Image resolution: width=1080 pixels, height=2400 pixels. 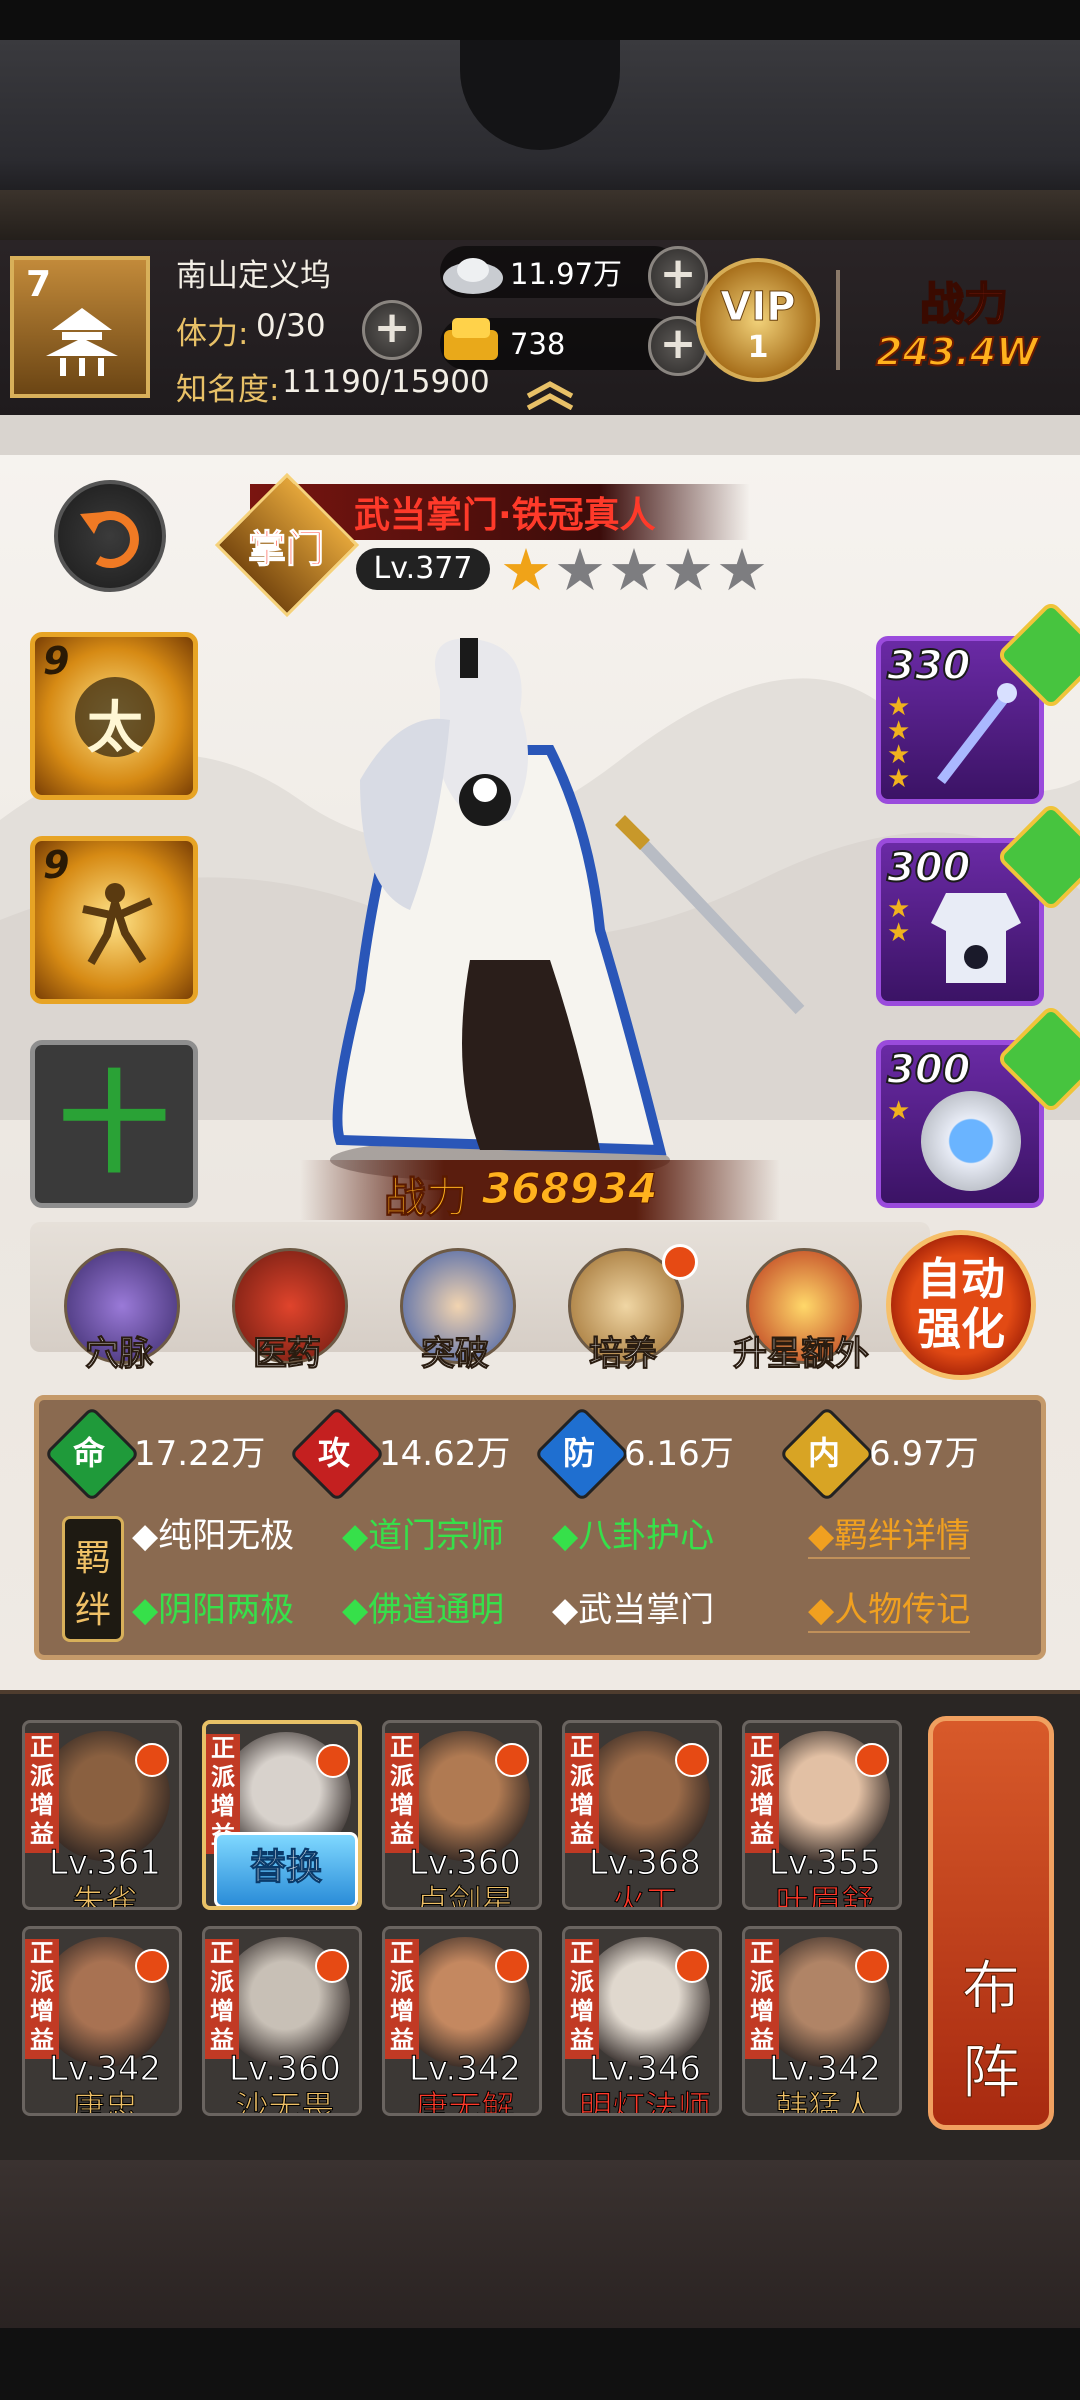 What do you see at coordinates (801, 1354) in the screenshot?
I see `menu-label: 升星额外` at bounding box center [801, 1354].